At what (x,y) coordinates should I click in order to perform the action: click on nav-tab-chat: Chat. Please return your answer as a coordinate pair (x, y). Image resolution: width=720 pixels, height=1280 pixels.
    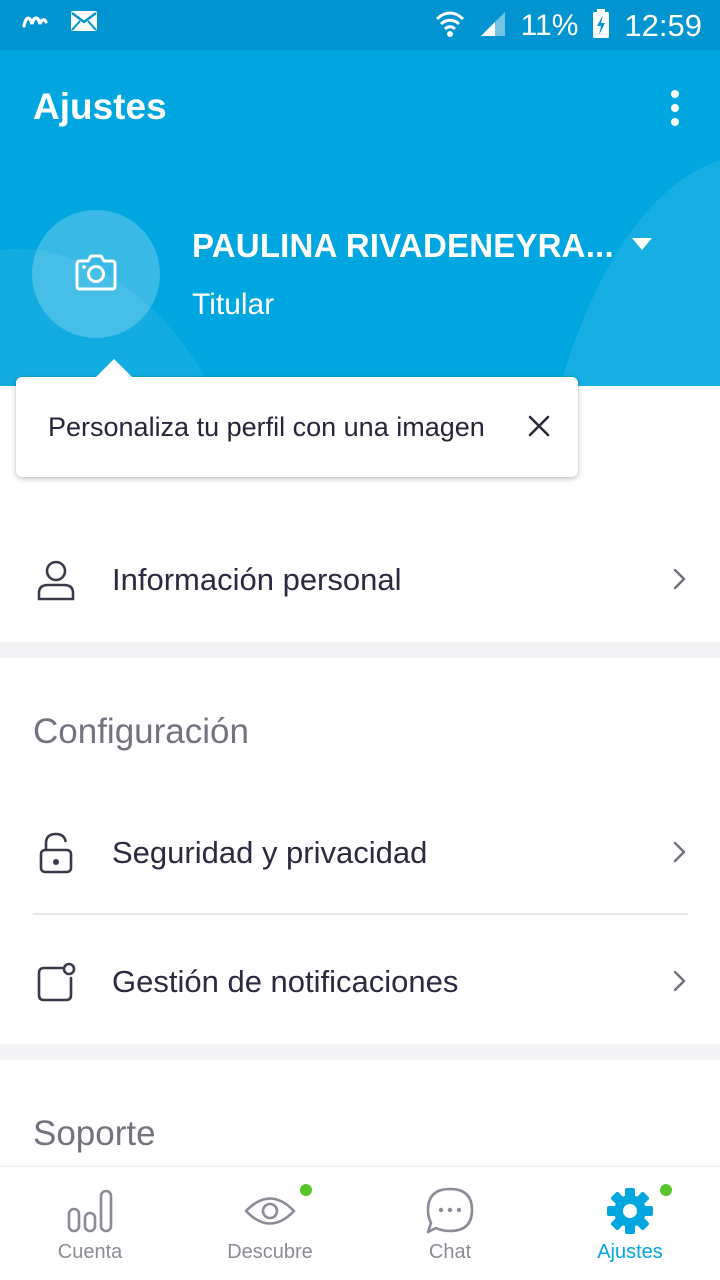
    Looking at the image, I should click on (450, 1223).